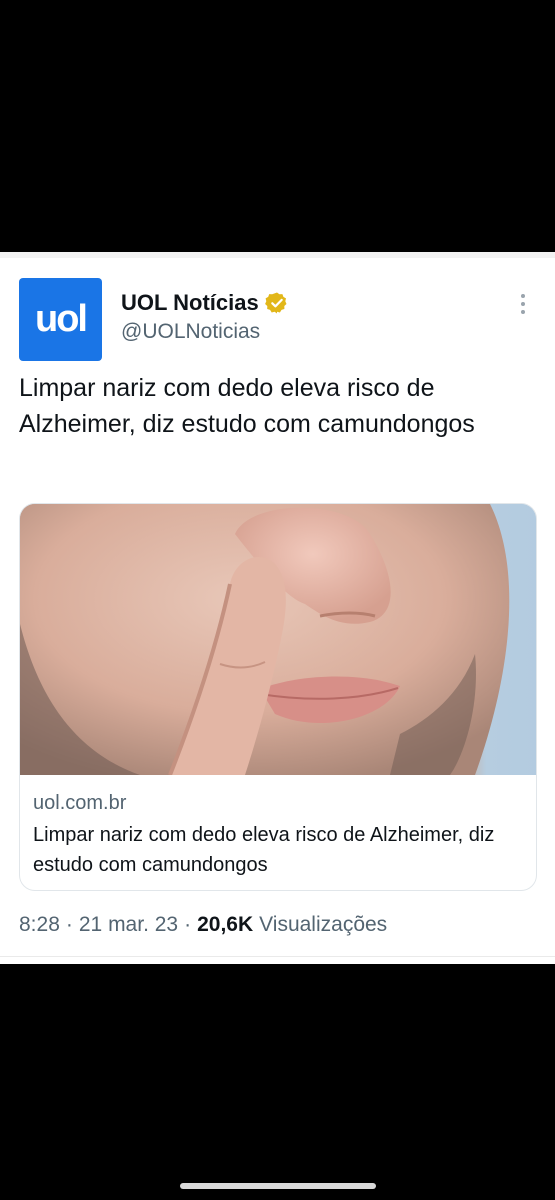  What do you see at coordinates (128, 925) in the screenshot?
I see `tweet-date: 21 mar. 23` at bounding box center [128, 925].